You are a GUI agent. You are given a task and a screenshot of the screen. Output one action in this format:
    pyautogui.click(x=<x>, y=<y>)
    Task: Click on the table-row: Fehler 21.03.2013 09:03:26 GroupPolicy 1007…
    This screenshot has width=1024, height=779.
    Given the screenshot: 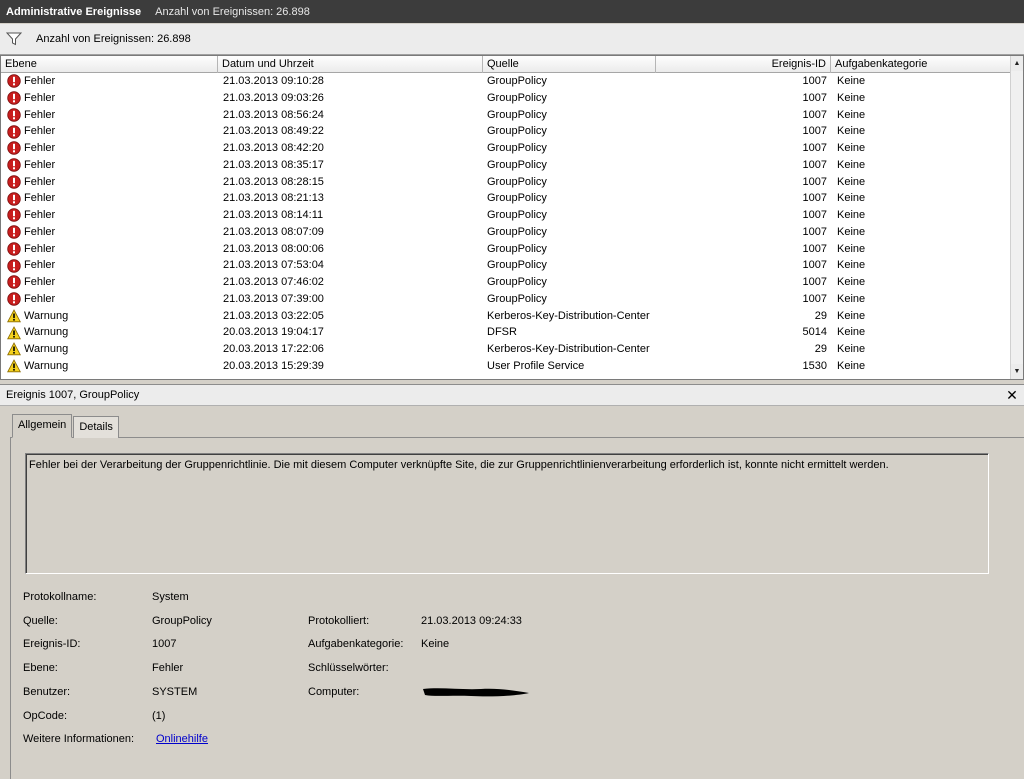 What is the action you would take?
    pyautogui.click(x=506, y=98)
    